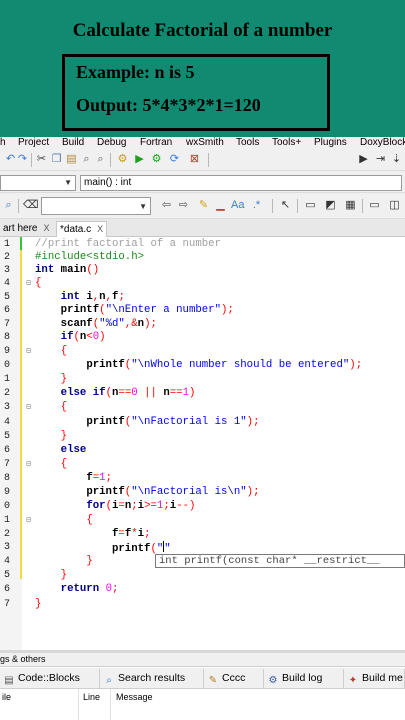 Image resolution: width=405 pixels, height=720 pixels. I want to click on function-combo: main() : int, so click(241, 183).